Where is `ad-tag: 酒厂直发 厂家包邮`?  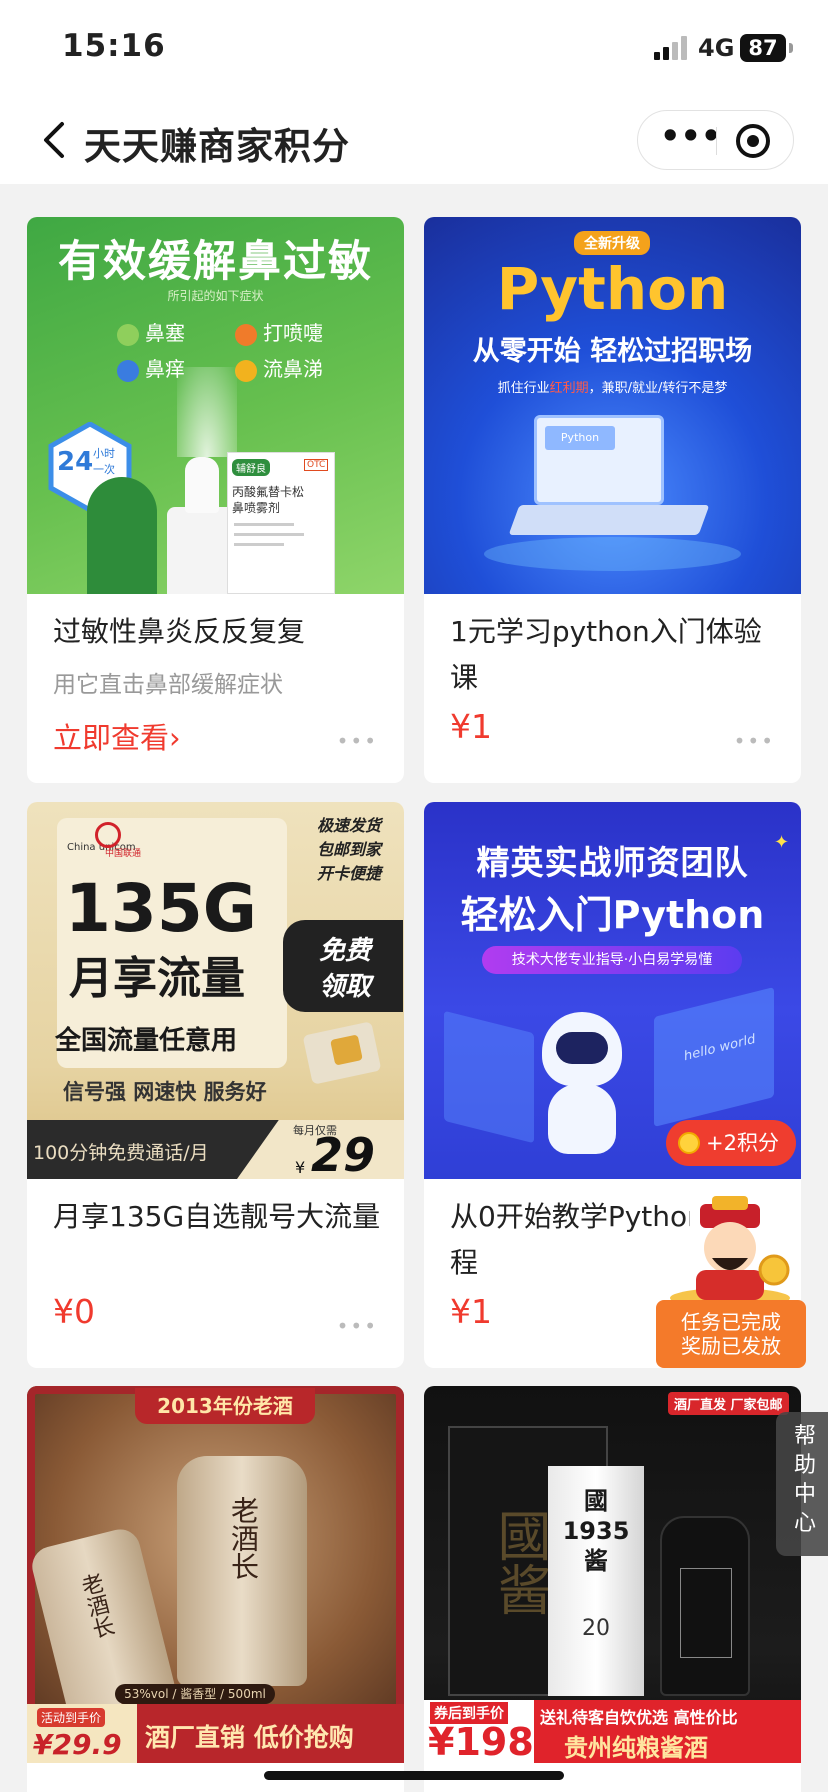 ad-tag: 酒厂直发 厂家包邮 is located at coordinates (728, 1403).